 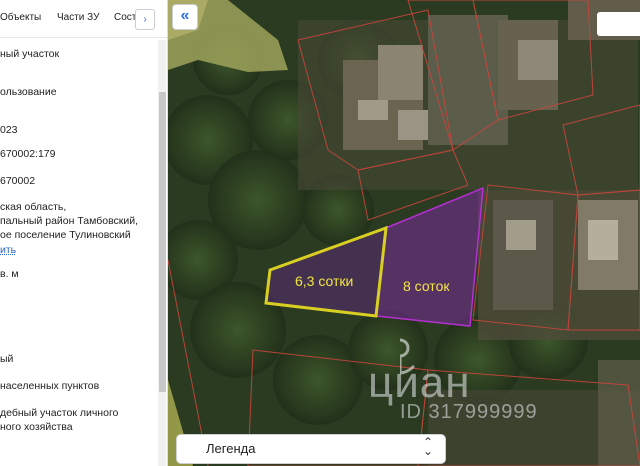 I want to click on show-more-link: ить, so click(x=8, y=250).